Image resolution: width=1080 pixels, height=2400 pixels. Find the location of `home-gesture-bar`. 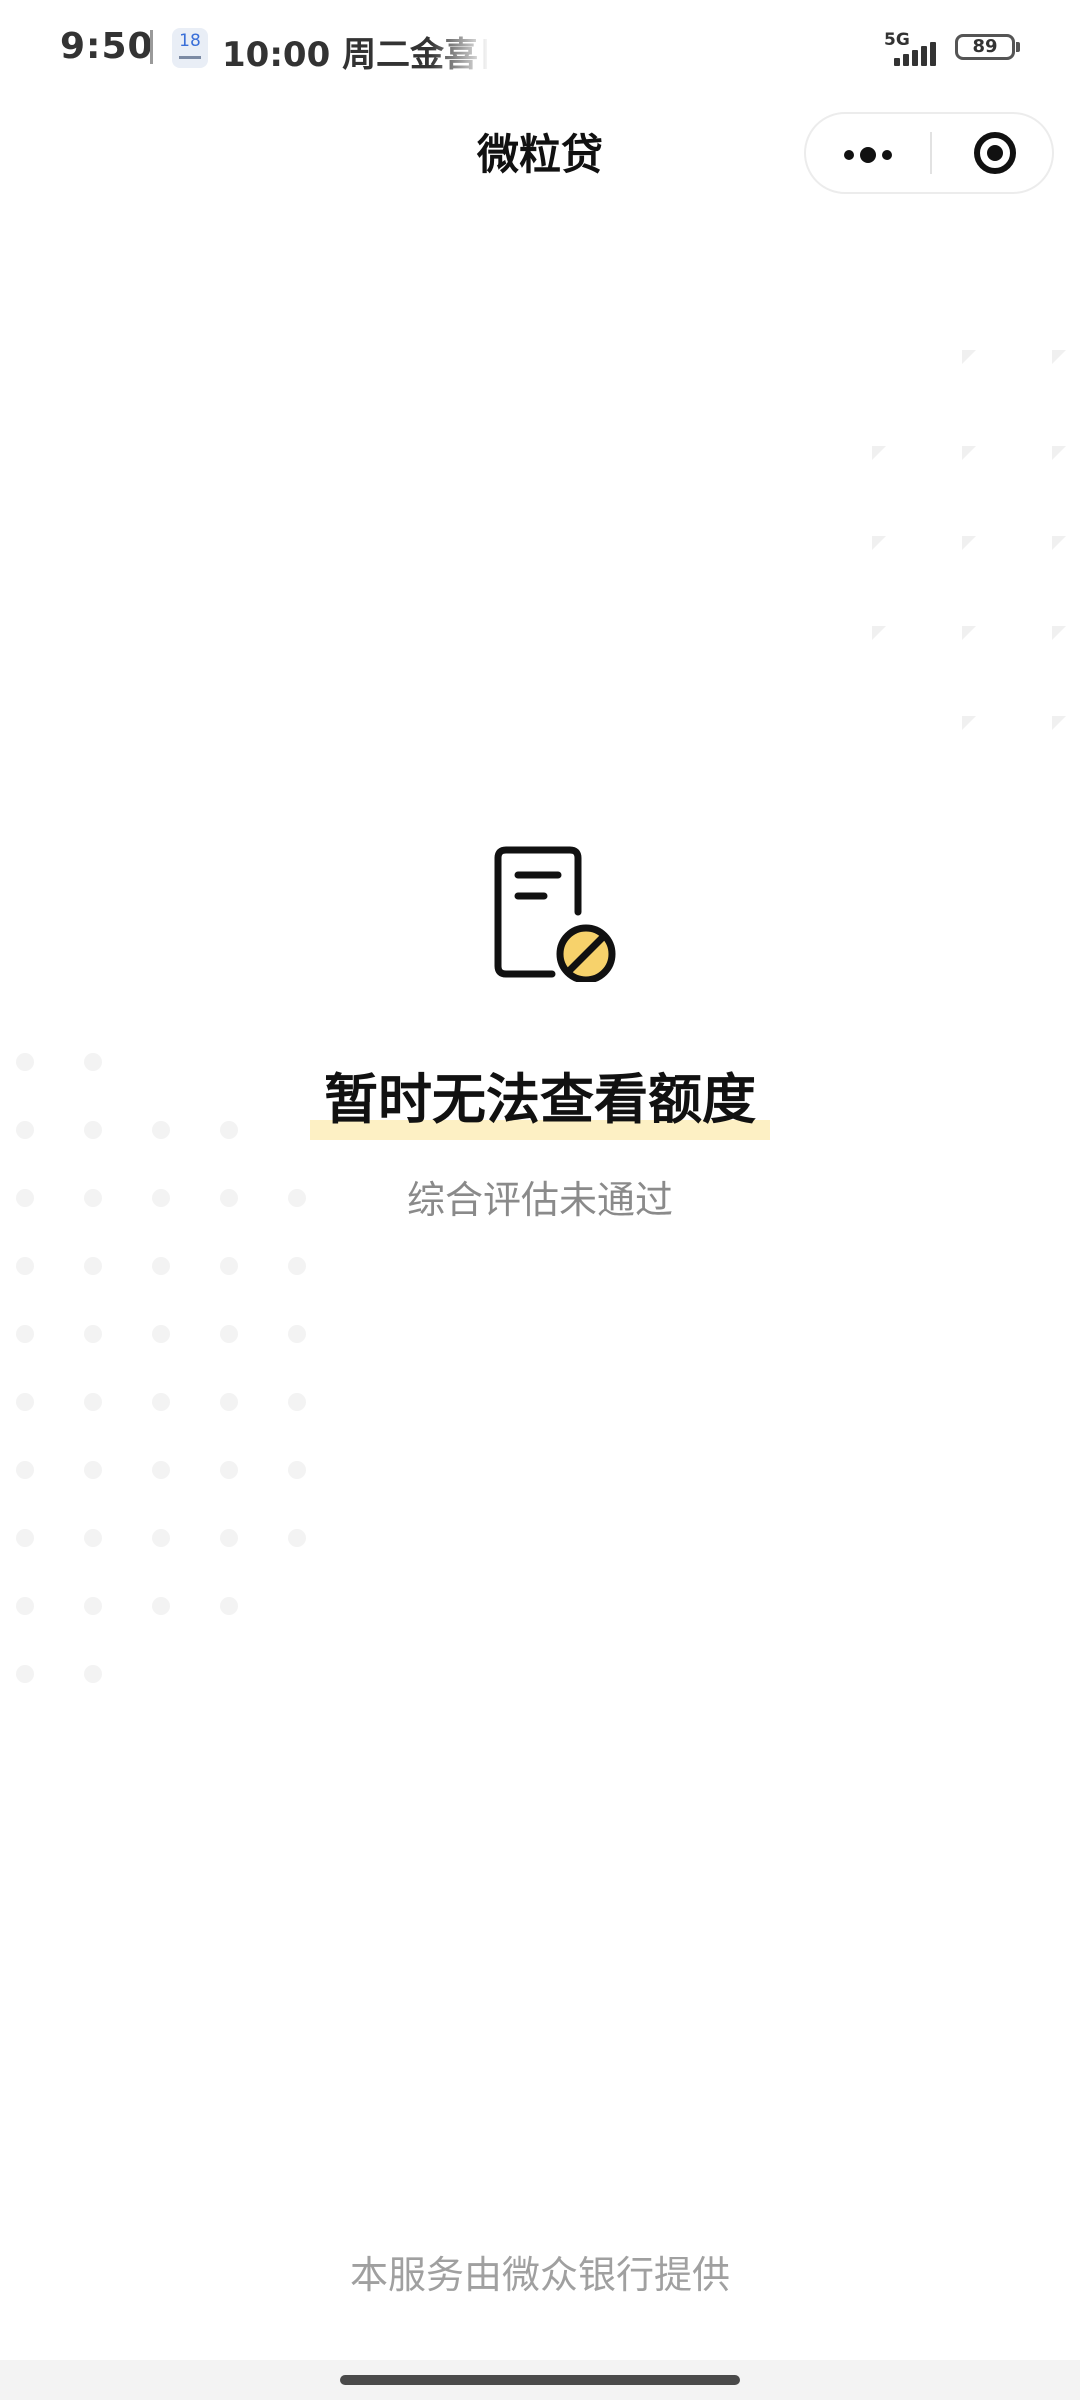

home-gesture-bar is located at coordinates (540, 2380).